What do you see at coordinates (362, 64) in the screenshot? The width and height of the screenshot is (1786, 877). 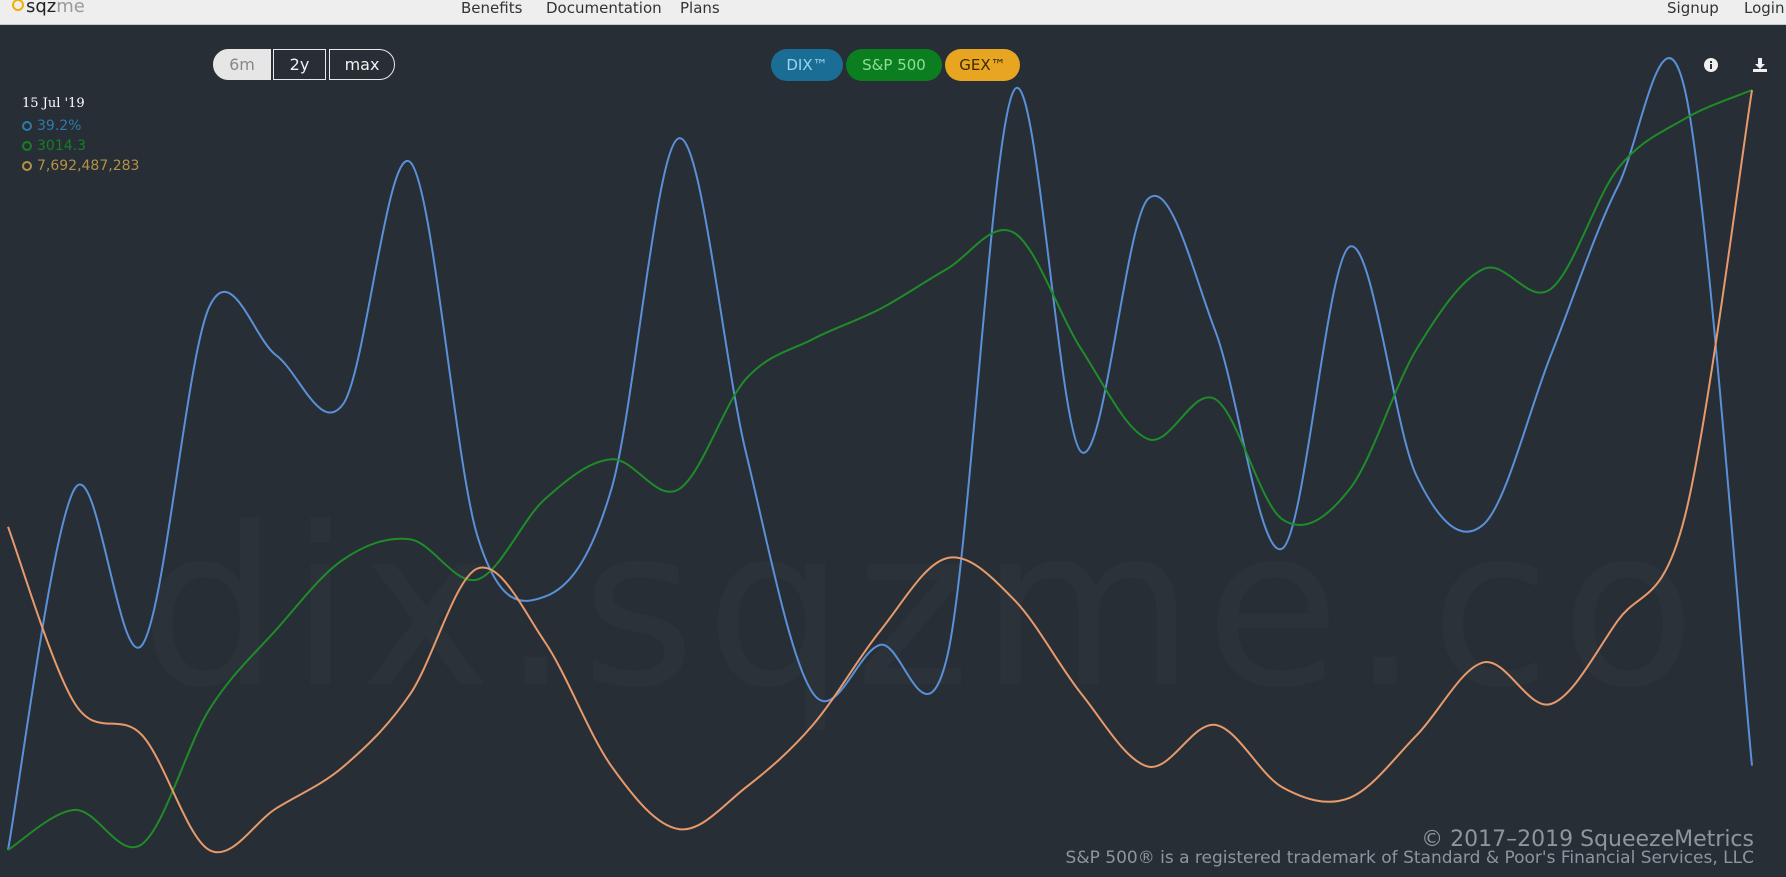 I see `range-button-max: max` at bounding box center [362, 64].